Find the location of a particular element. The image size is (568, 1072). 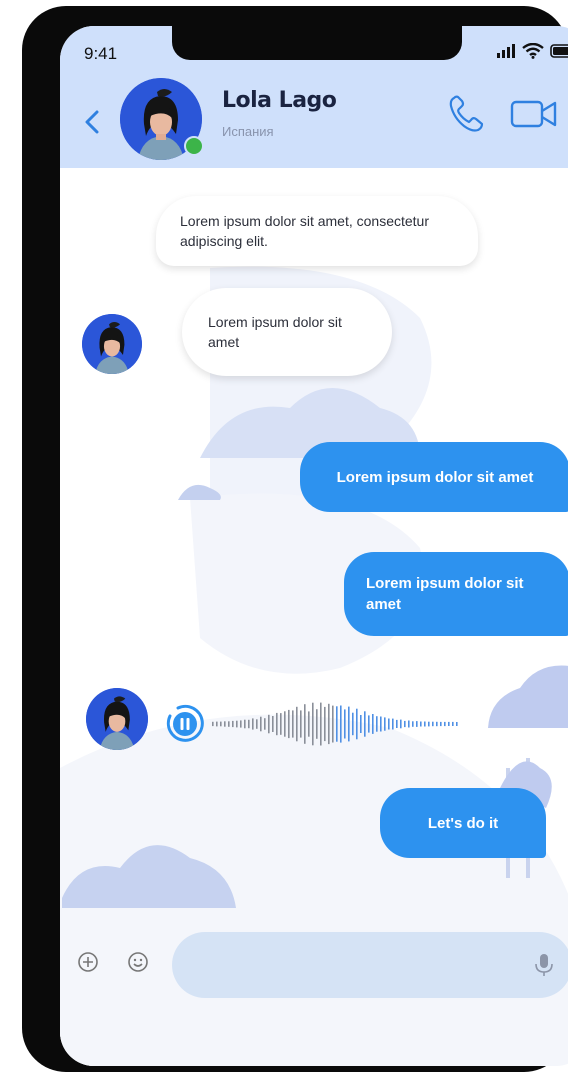

status-time: 9:41 is located at coordinates (101, 53).